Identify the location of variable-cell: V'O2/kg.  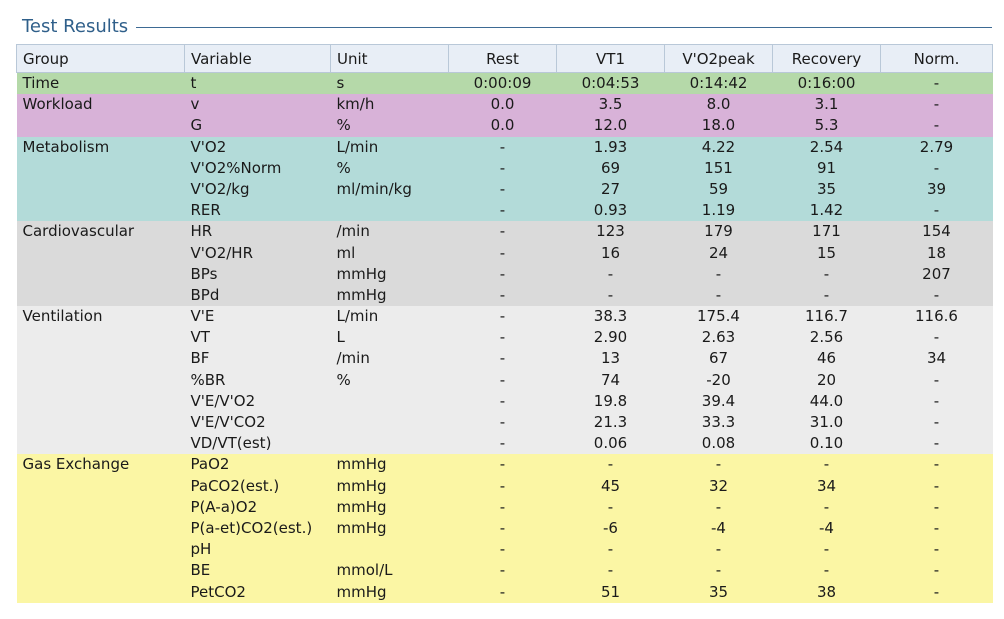
(257, 189).